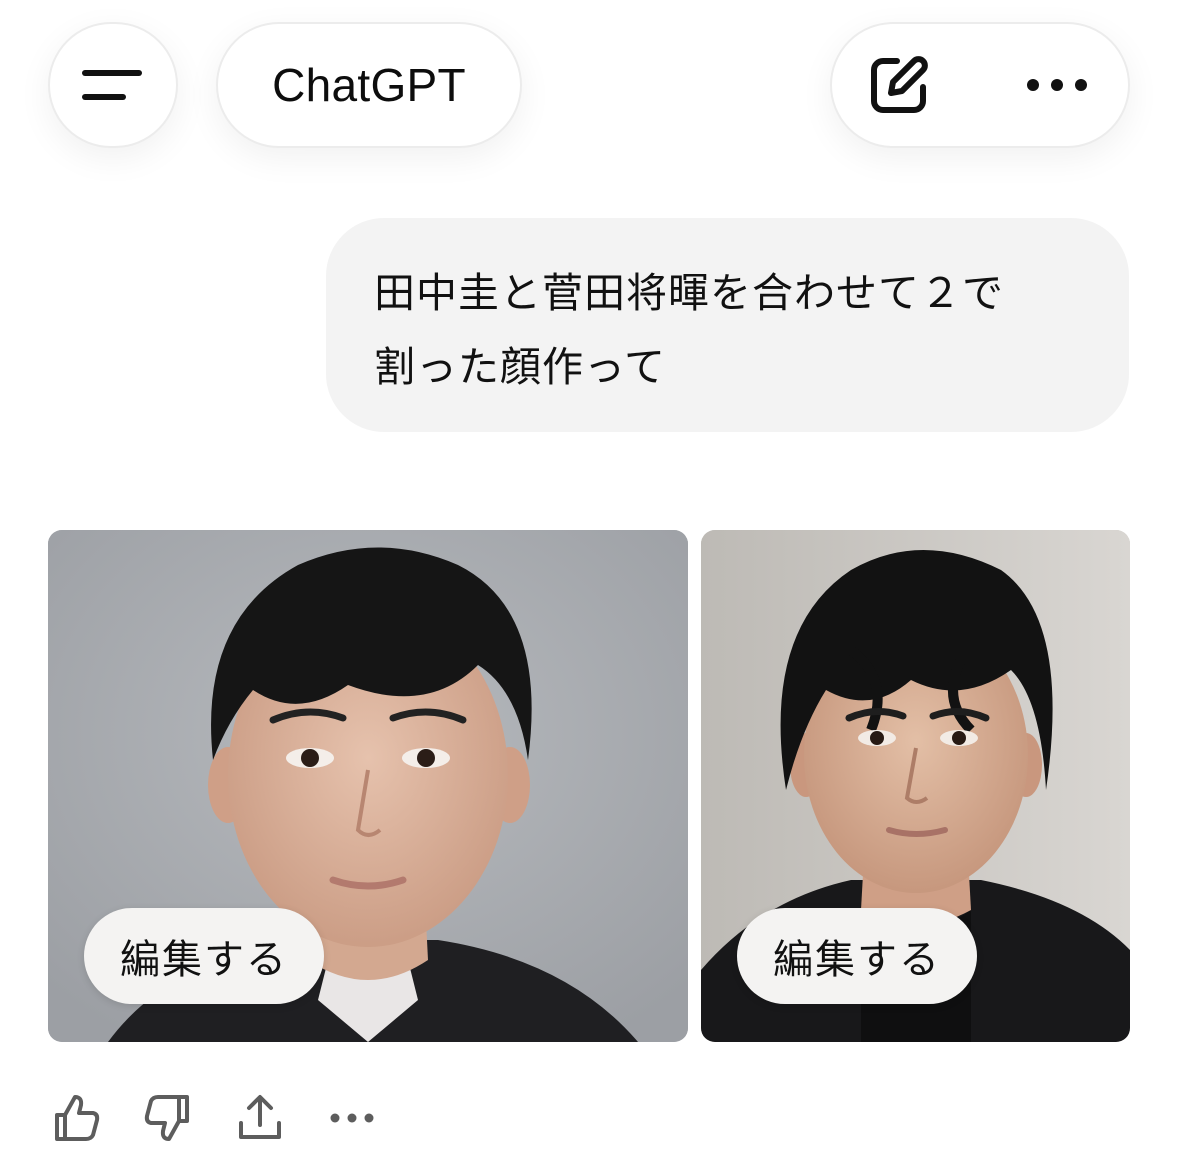 This screenshot has width=1179, height=1160. I want to click on model-selector: ChatGPT, so click(369, 85).